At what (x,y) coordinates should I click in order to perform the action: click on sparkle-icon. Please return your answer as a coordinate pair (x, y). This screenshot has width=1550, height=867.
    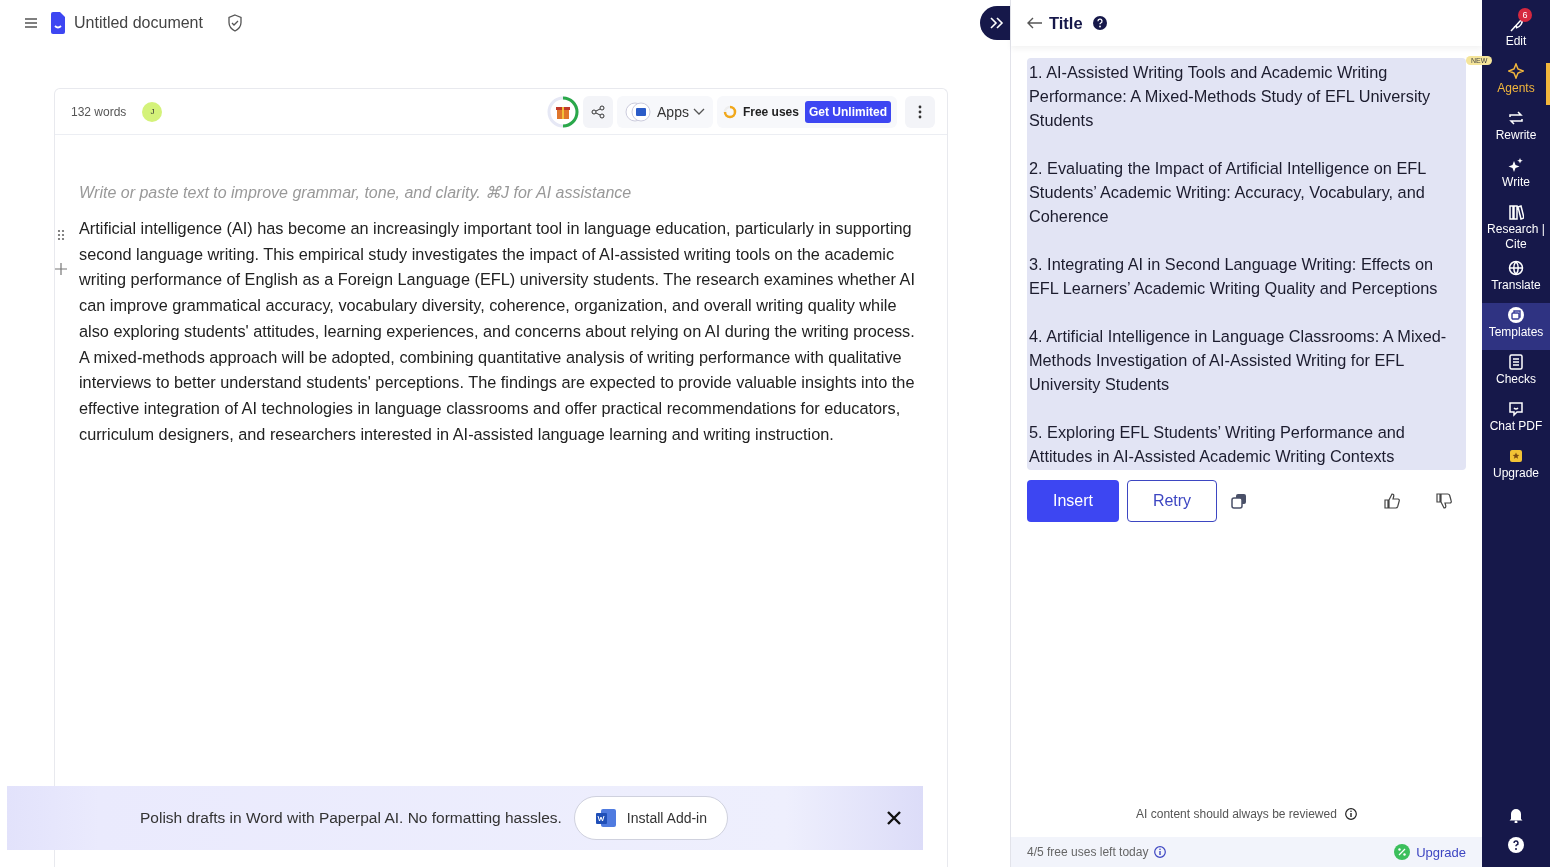
    Looking at the image, I should click on (1516, 71).